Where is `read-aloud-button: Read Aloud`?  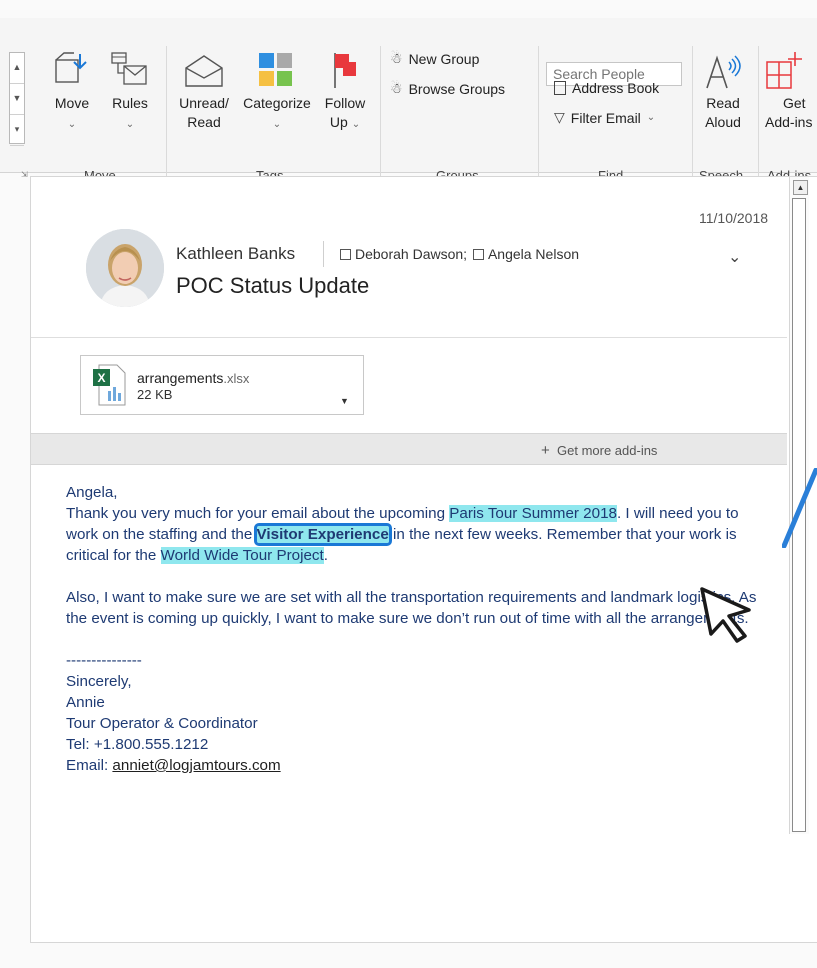
read-aloud-button: Read Aloud is located at coordinates (723, 104).